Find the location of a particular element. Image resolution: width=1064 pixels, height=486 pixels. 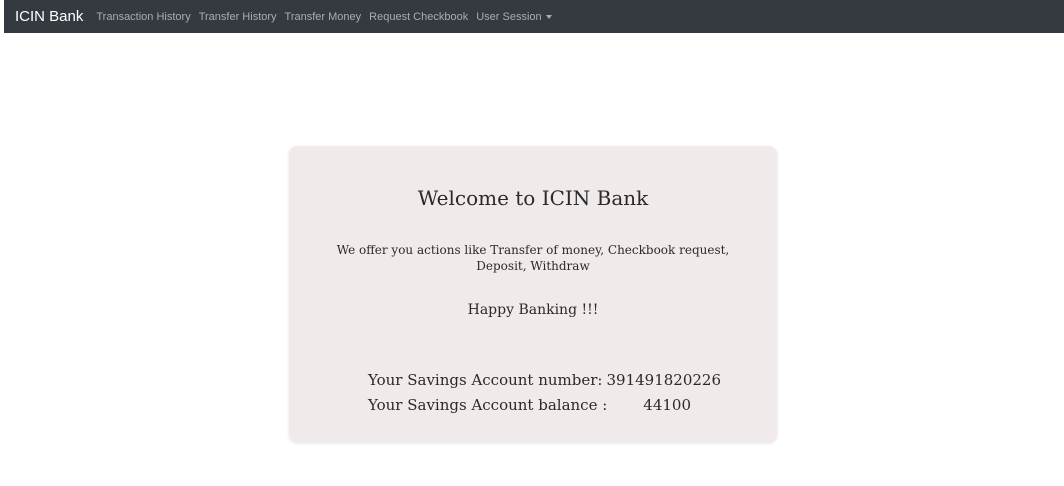

account-balance-row: Your Savings Account balance : 44100 is located at coordinates (529, 405).